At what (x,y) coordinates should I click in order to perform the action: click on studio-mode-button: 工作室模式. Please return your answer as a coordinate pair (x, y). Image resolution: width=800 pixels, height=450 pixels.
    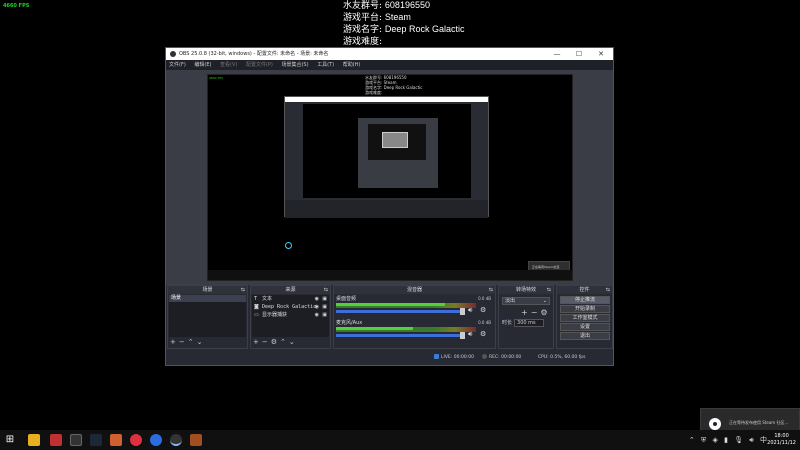
    Looking at the image, I should click on (585, 318).